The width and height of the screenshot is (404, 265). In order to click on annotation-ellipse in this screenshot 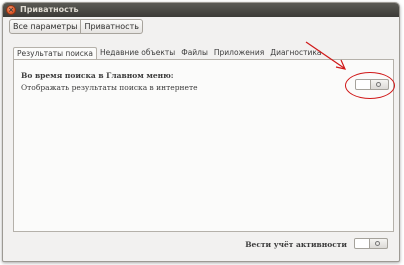, I will do `click(370, 85)`.